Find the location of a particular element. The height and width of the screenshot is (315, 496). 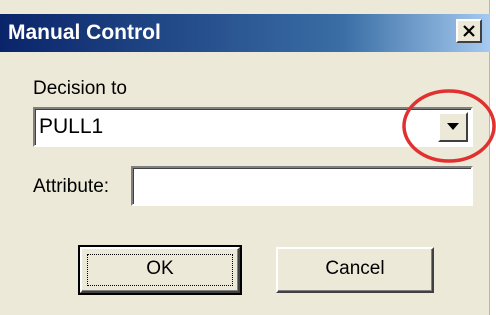

cancel-button: Cancel is located at coordinates (355, 270).